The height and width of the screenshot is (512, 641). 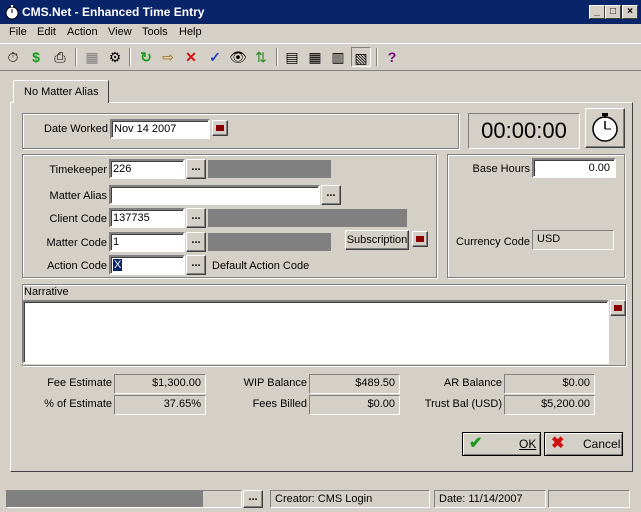 What do you see at coordinates (78, 404) in the screenshot?
I see `pct-estimate-label: % of Estimate` at bounding box center [78, 404].